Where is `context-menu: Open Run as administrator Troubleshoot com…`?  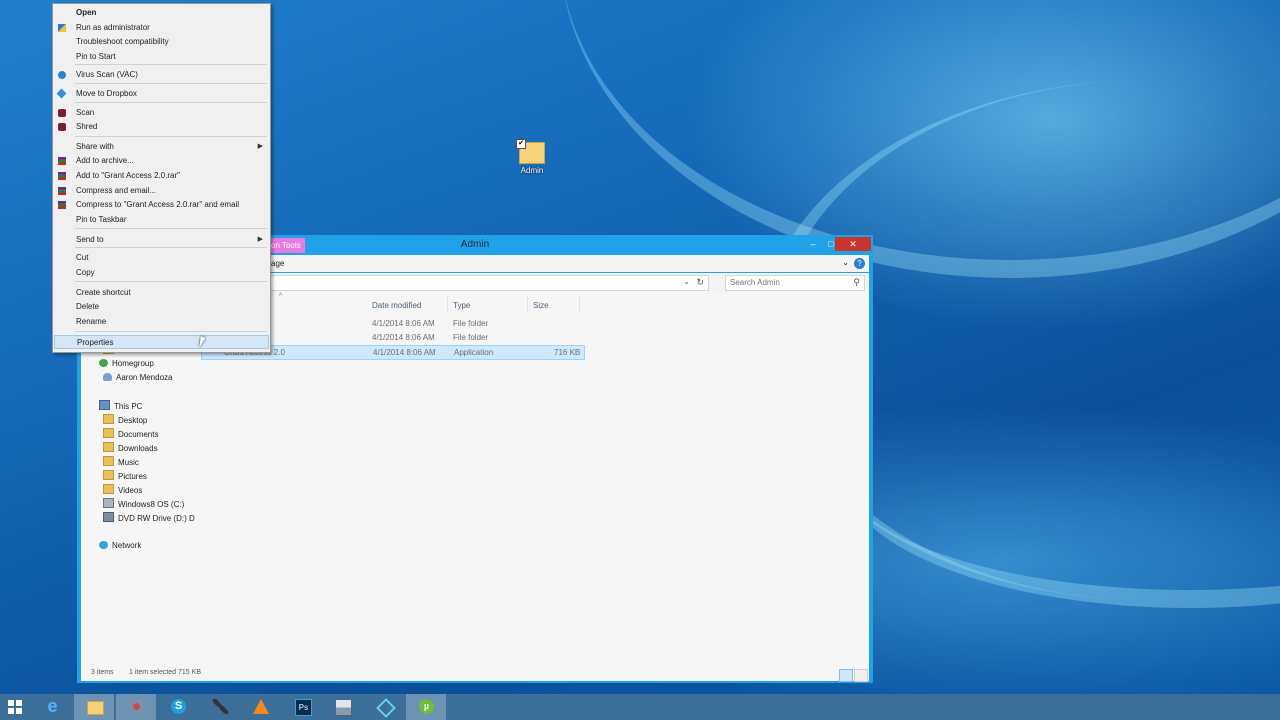 context-menu: Open Run as administrator Troubleshoot com… is located at coordinates (161, 178).